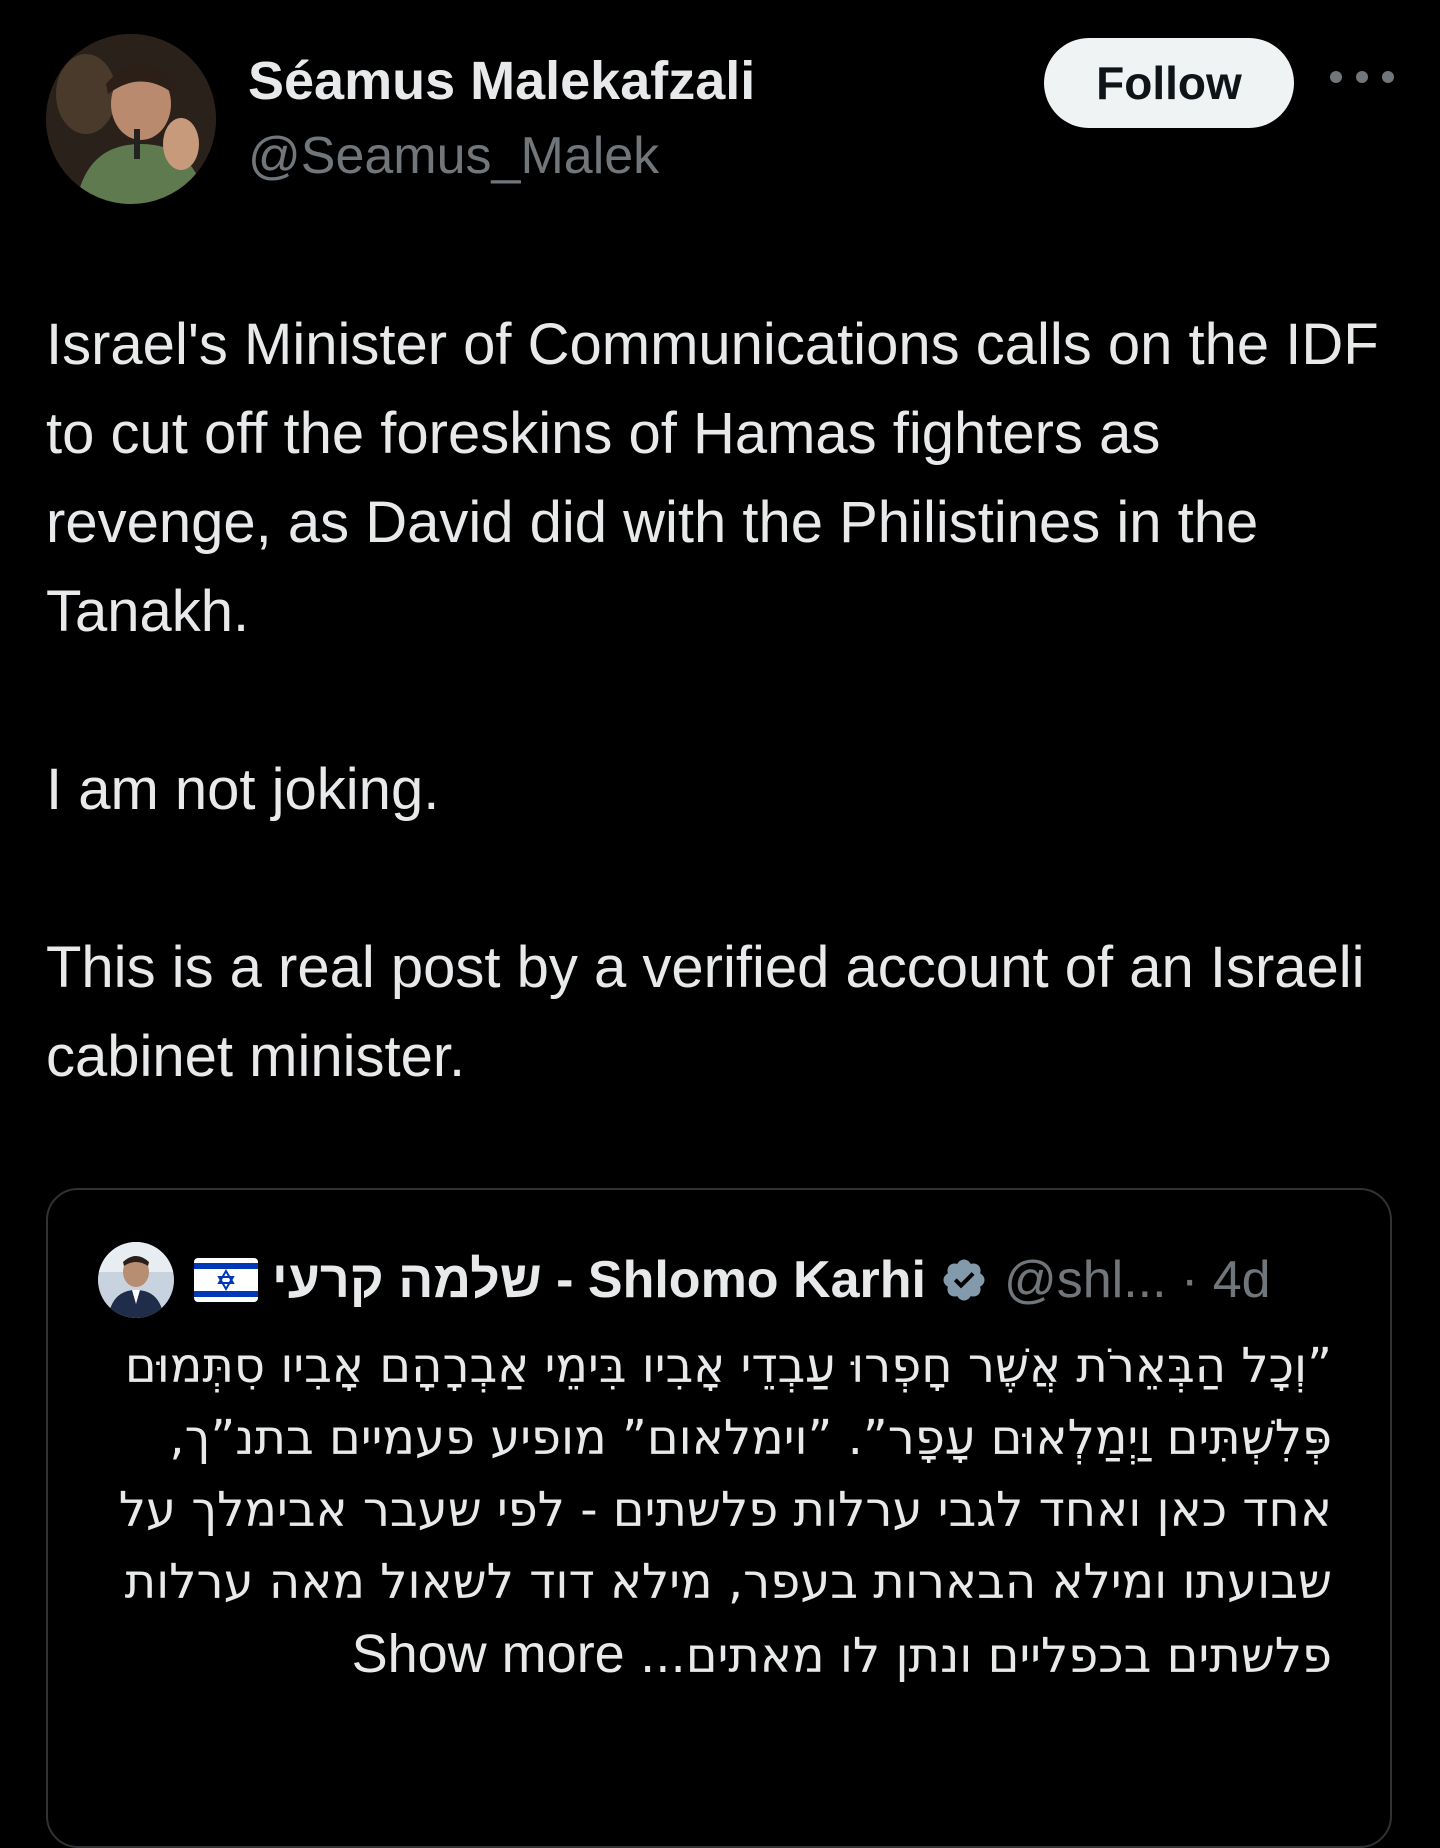 The height and width of the screenshot is (1848, 1440). Describe the element at coordinates (501, 81) in the screenshot. I see `author-name: Séamus Malekafzali` at that location.